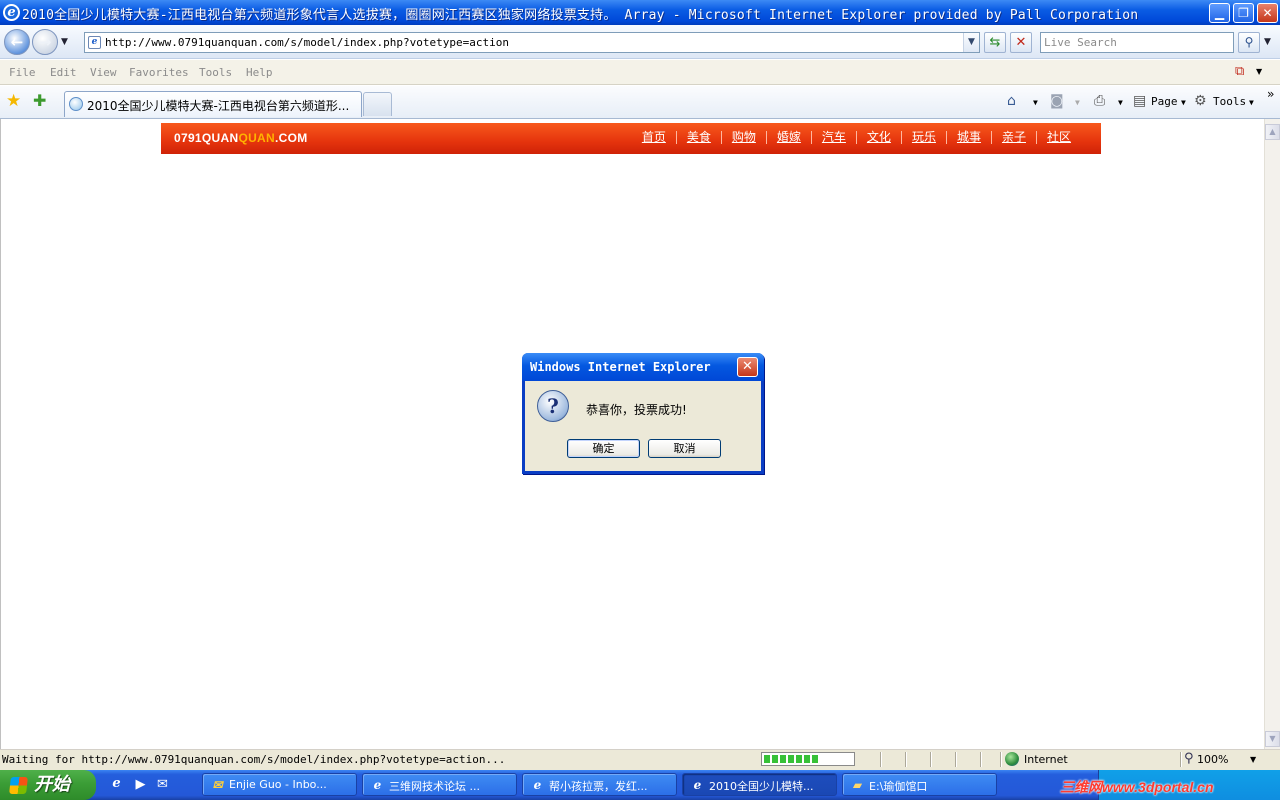 This screenshot has height=800, width=1280. I want to click on dialog-message: 恭喜你，投票成功!, so click(636, 410).